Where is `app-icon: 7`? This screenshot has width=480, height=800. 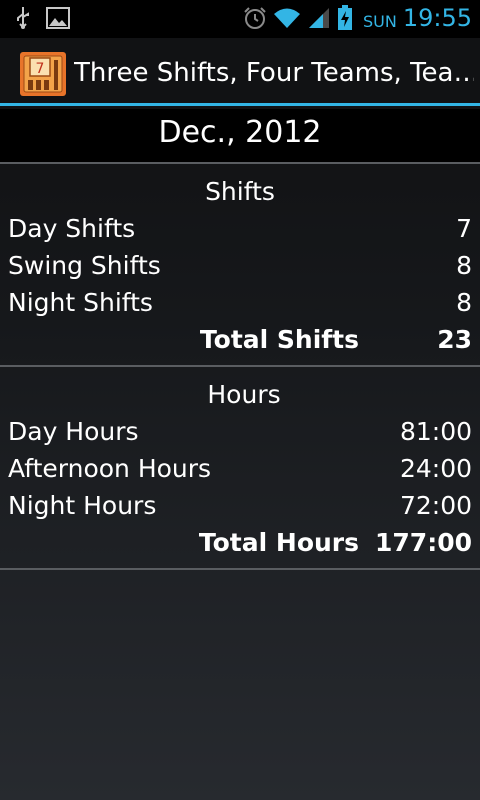 app-icon: 7 is located at coordinates (43, 74).